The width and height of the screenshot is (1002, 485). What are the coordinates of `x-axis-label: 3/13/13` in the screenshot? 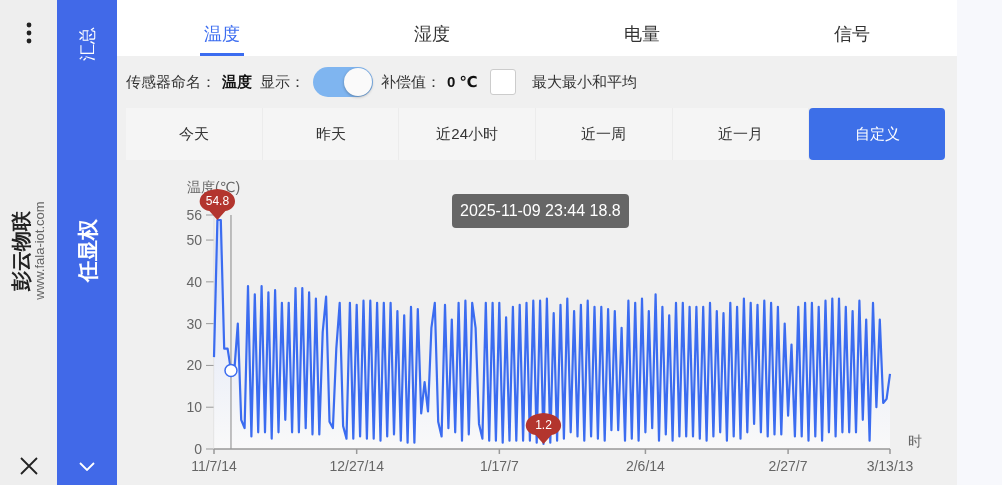 It's located at (890, 466).